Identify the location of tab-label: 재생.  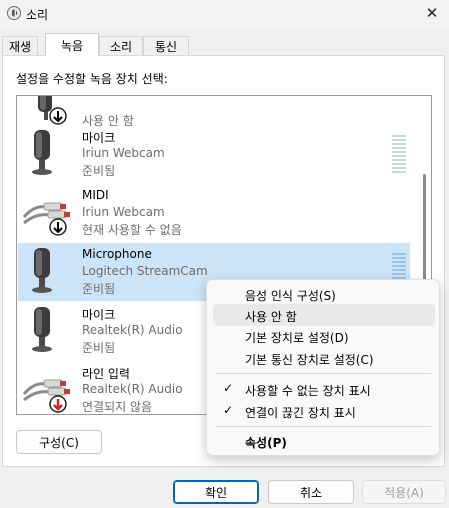
(20, 46).